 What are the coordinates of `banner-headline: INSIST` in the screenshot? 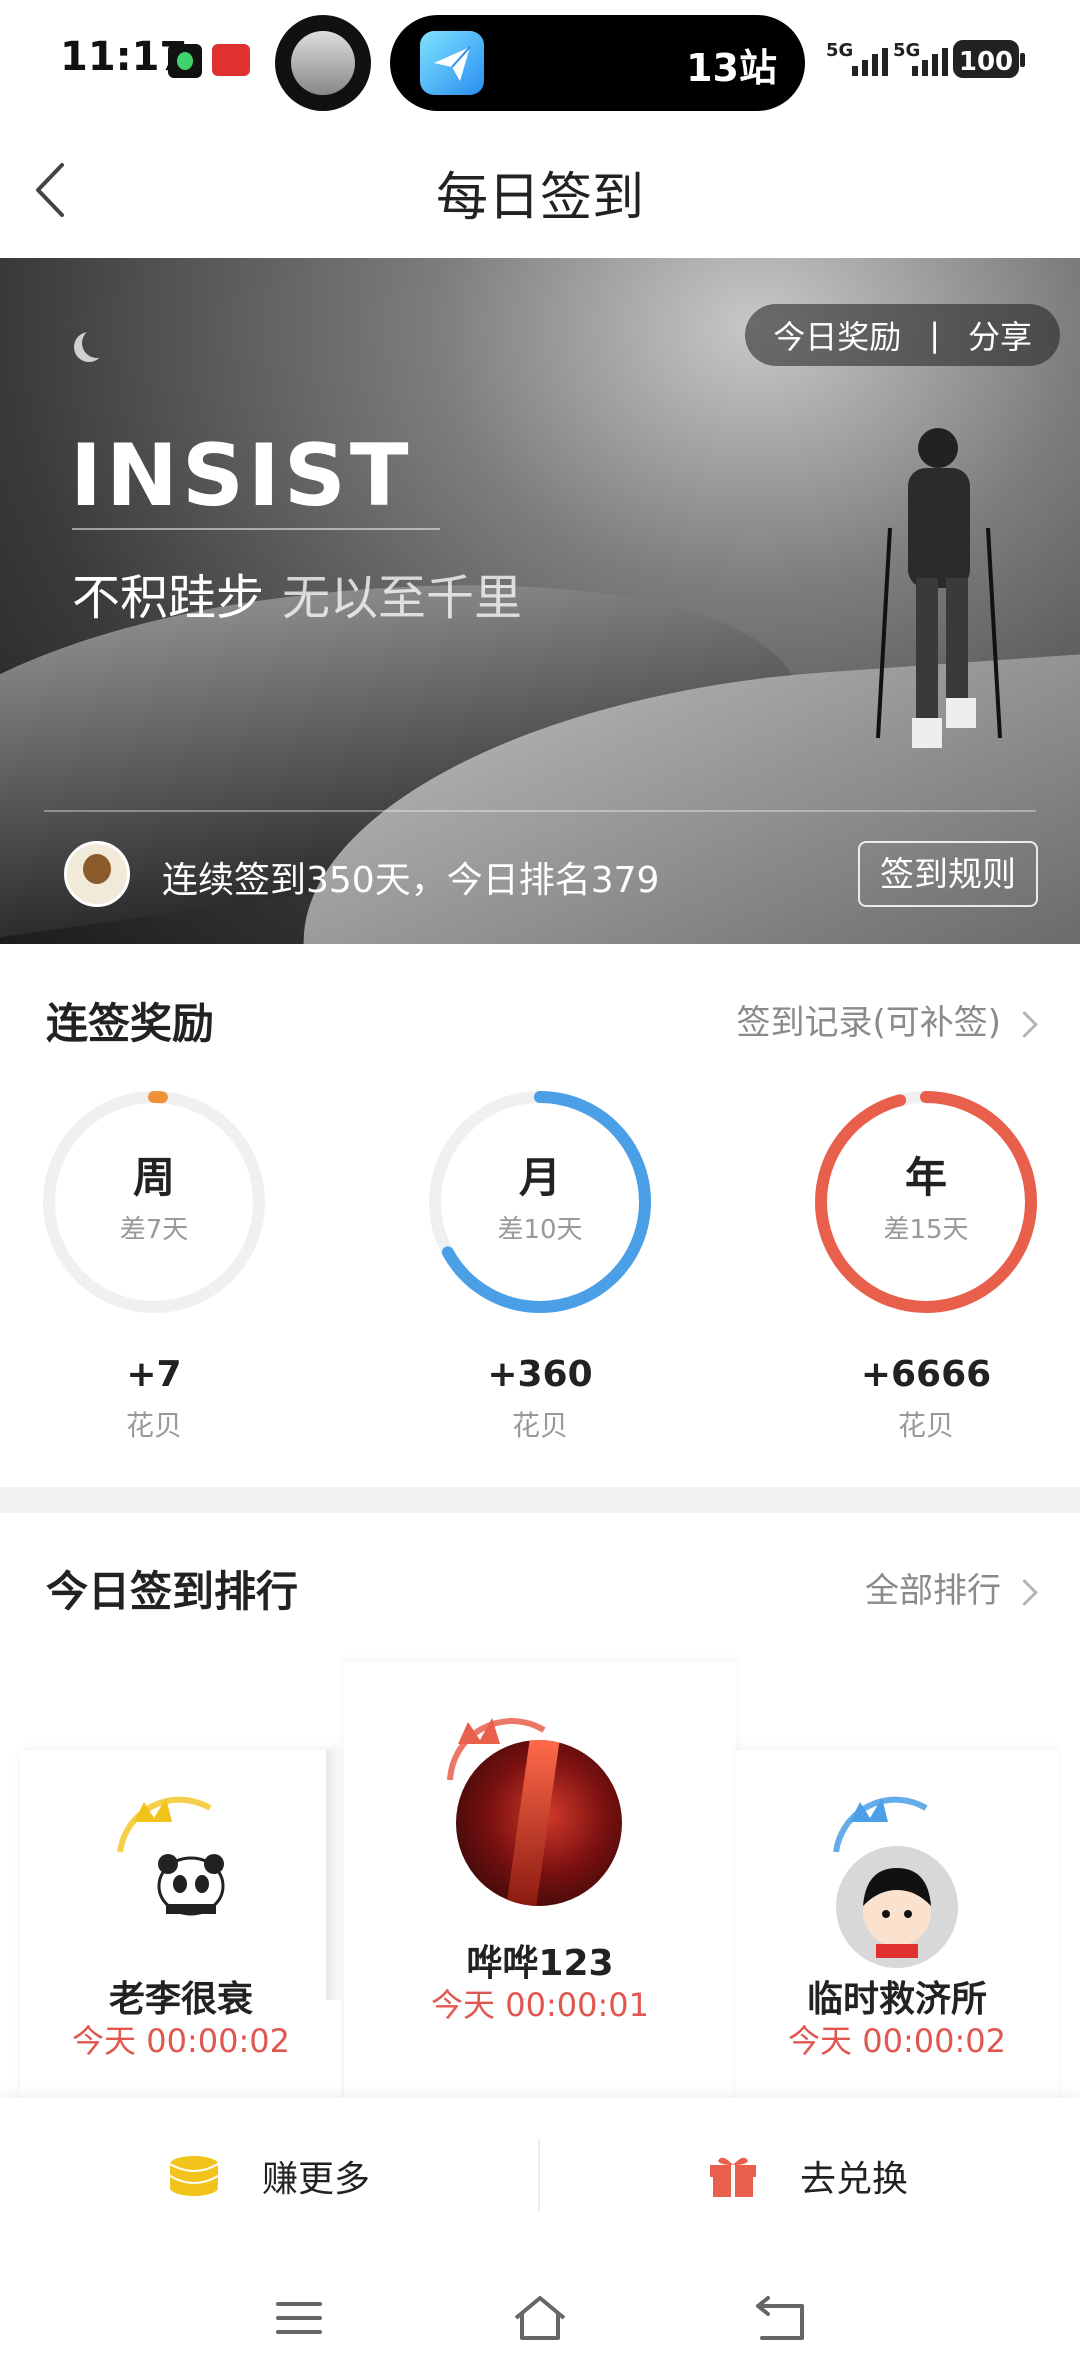 It's located at (241, 476).